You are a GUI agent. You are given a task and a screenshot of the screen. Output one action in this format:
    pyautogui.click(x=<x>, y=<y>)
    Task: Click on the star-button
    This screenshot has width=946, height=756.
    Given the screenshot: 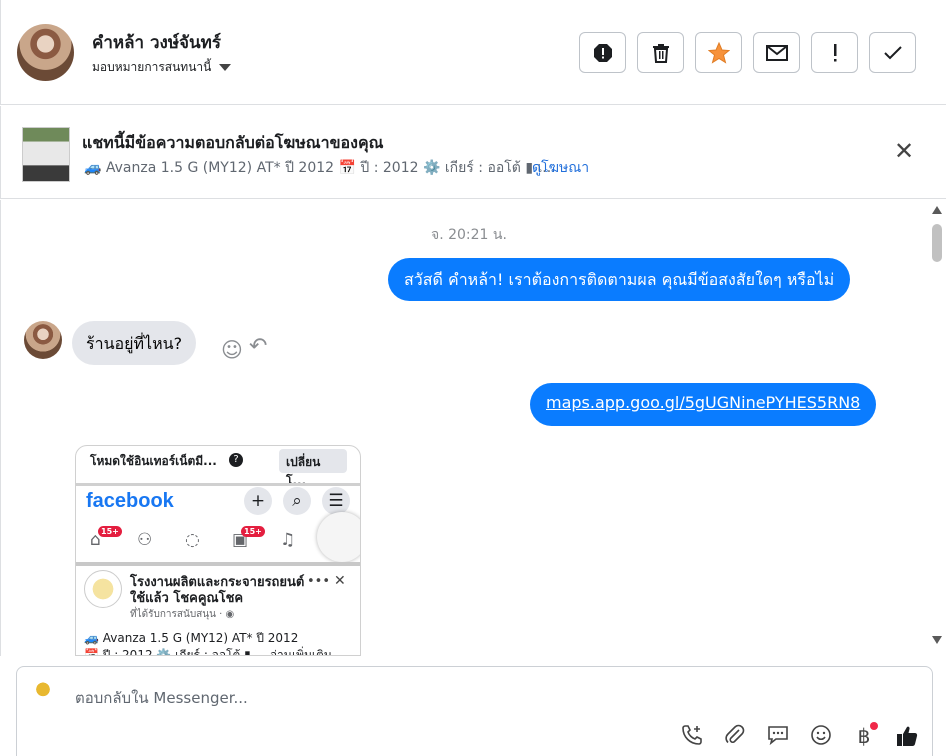 What is the action you would take?
    pyautogui.click(x=718, y=52)
    